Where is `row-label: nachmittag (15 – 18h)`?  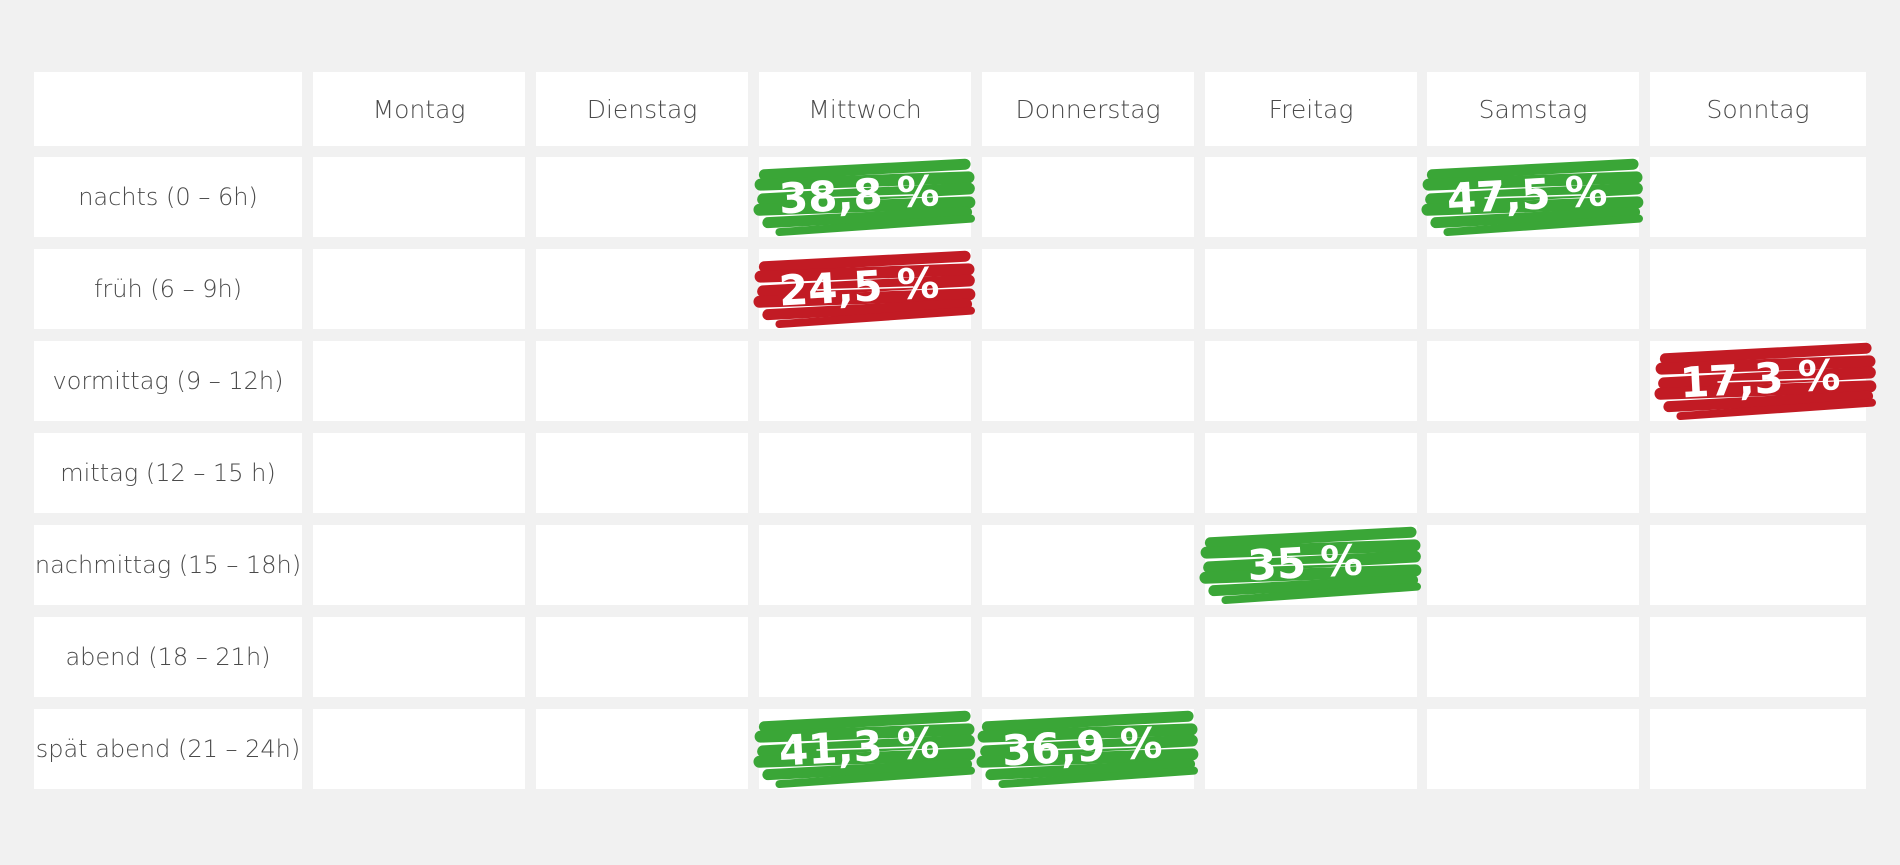 row-label: nachmittag (15 – 18h) is located at coordinates (168, 565).